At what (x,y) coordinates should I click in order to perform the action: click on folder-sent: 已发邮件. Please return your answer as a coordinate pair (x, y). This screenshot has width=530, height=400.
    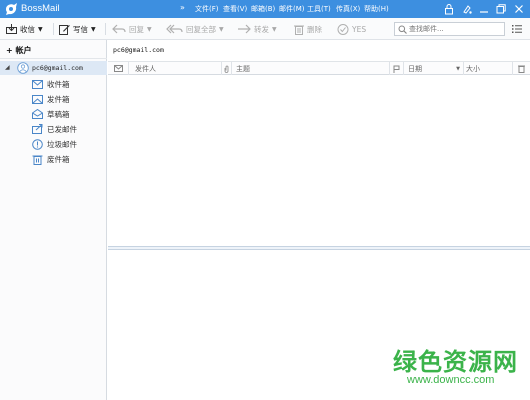
    Looking at the image, I should click on (54, 129).